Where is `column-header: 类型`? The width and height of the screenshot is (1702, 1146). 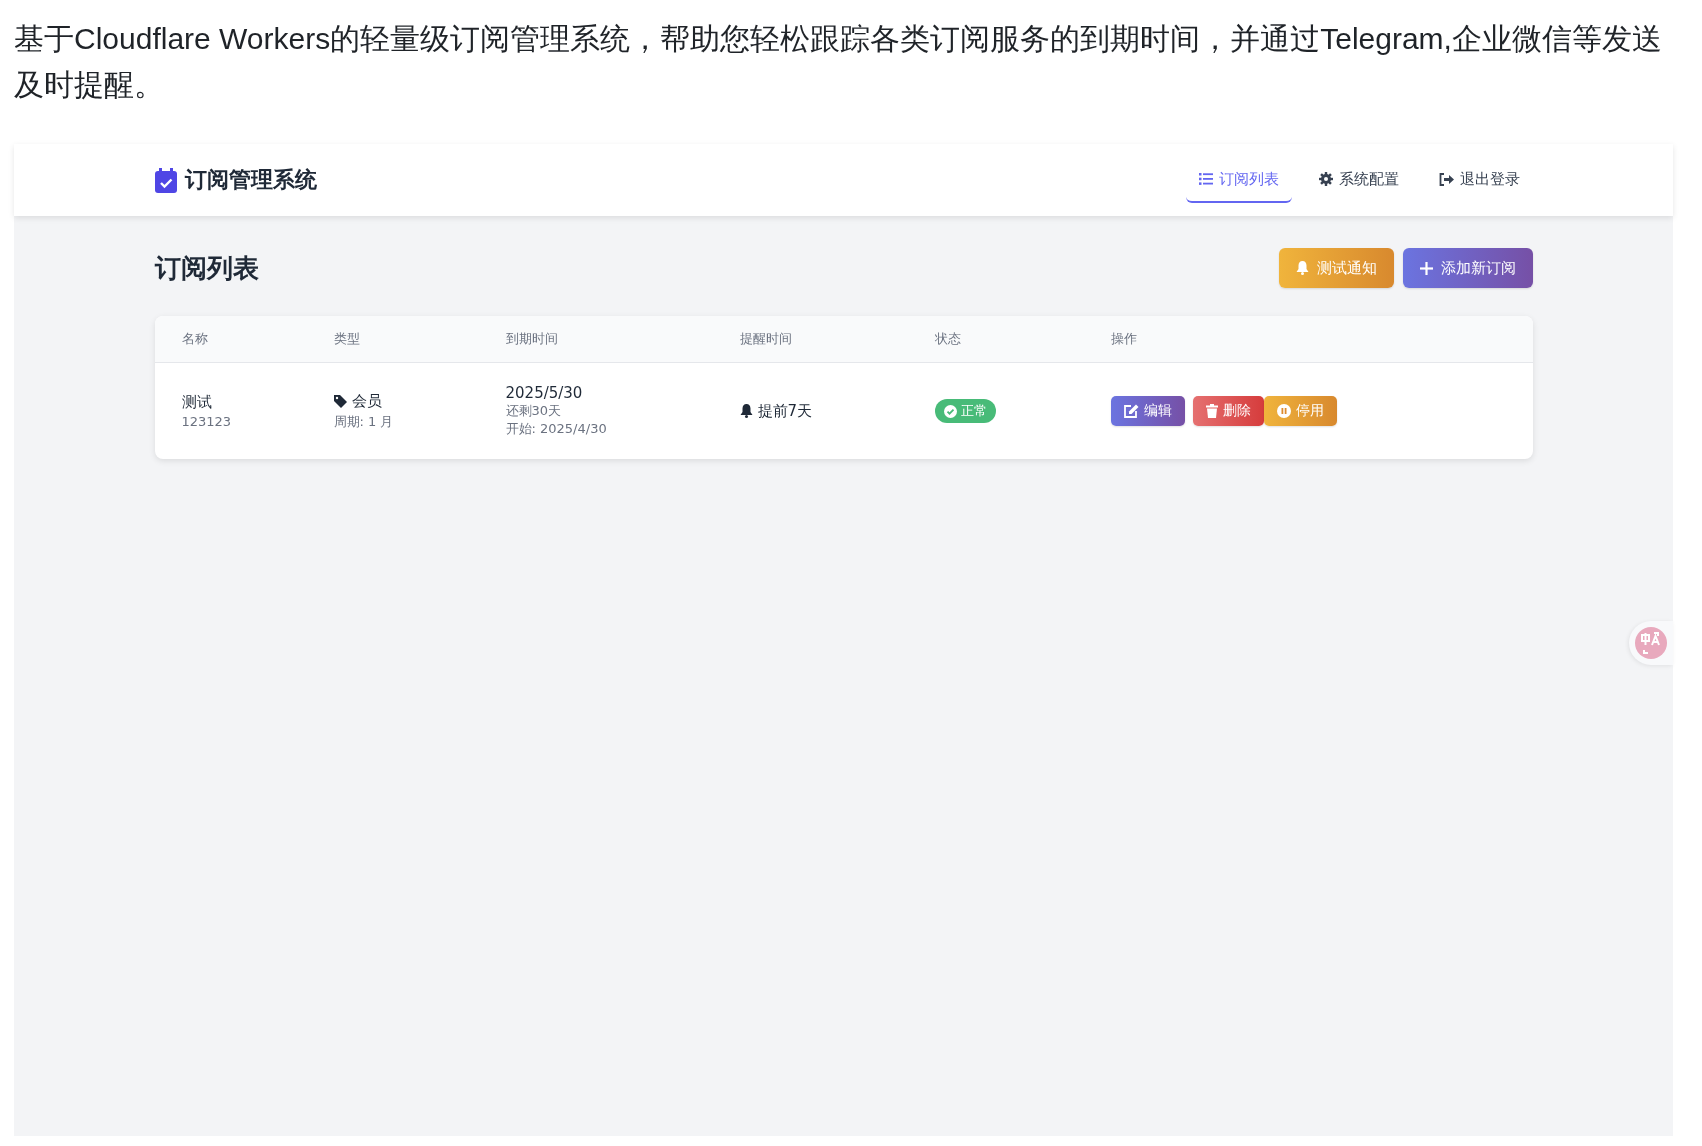 column-header: 类型 is located at coordinates (347, 339).